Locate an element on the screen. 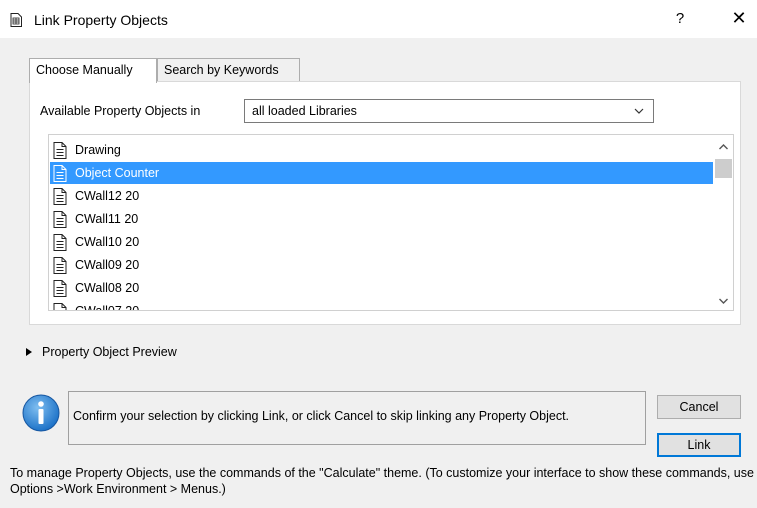  list-item-label: Drawing is located at coordinates (98, 150).